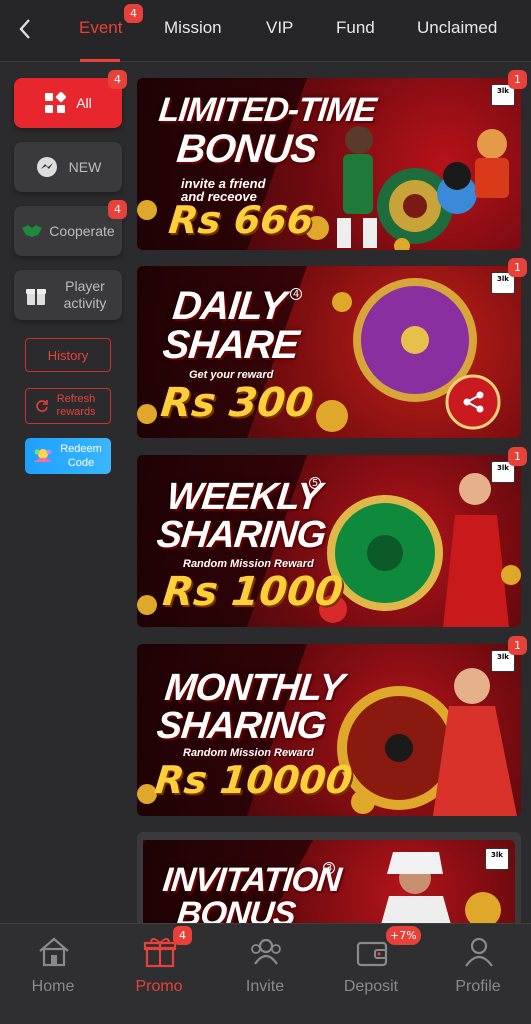  What do you see at coordinates (267, 110) in the screenshot?
I see `banner-title-line1: LIMITED-TIME` at bounding box center [267, 110].